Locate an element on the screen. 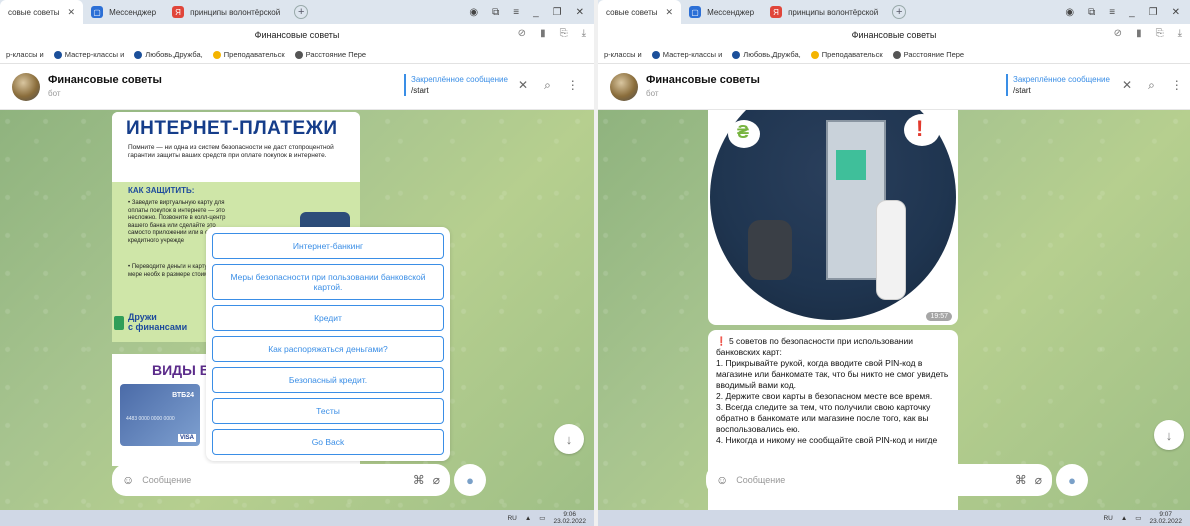 The height and width of the screenshot is (526, 1190). keyboard-button-tests: Тесты is located at coordinates (328, 411).